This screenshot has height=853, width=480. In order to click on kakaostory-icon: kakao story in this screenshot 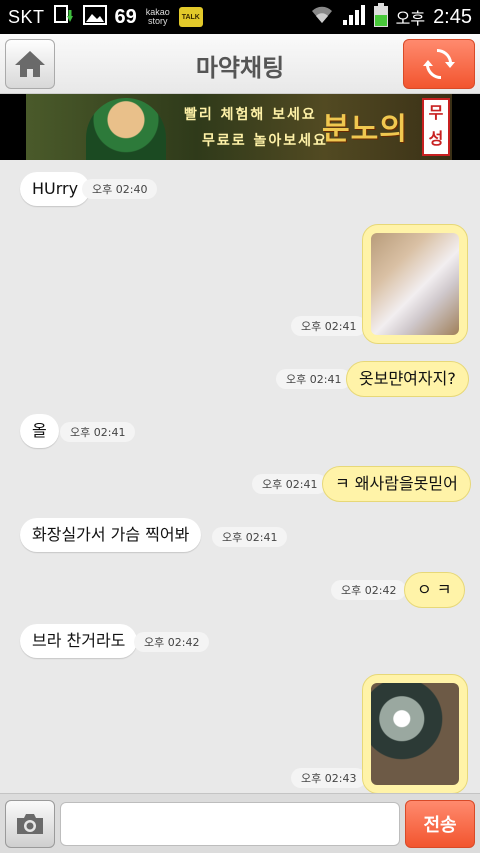, I will do `click(157, 16)`.